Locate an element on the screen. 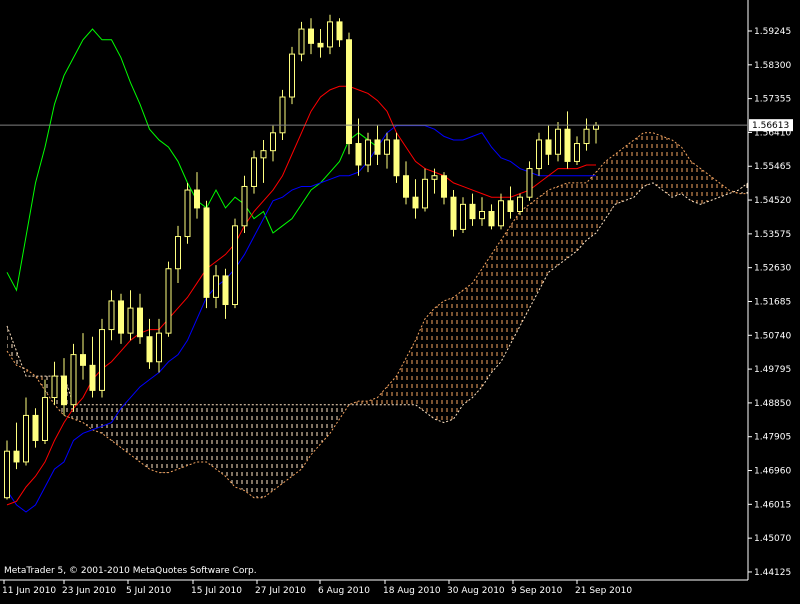  time-tick-label: 6 Aug 2010 is located at coordinates (344, 591).